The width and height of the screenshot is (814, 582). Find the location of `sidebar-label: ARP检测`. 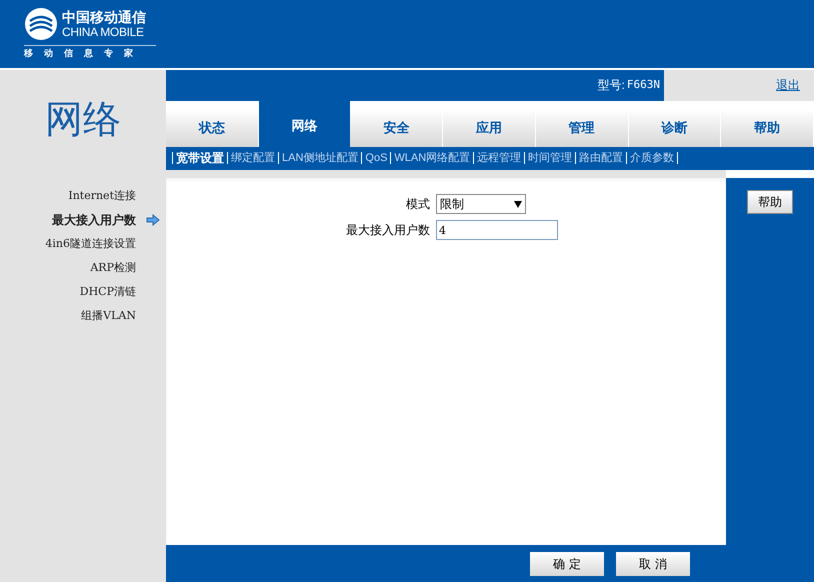

sidebar-label: ARP检测 is located at coordinates (113, 268).